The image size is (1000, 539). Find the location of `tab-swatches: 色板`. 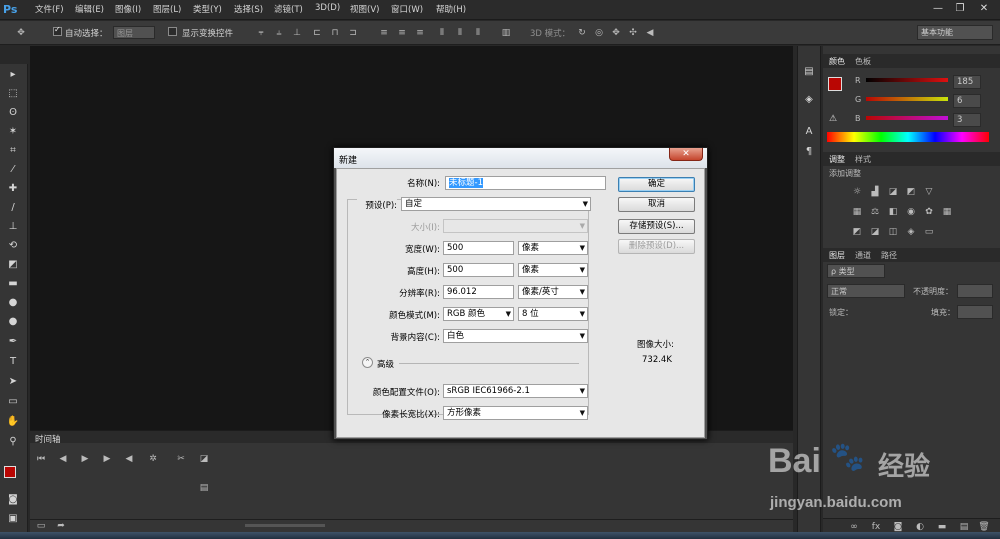

tab-swatches: 色板 is located at coordinates (863, 61).